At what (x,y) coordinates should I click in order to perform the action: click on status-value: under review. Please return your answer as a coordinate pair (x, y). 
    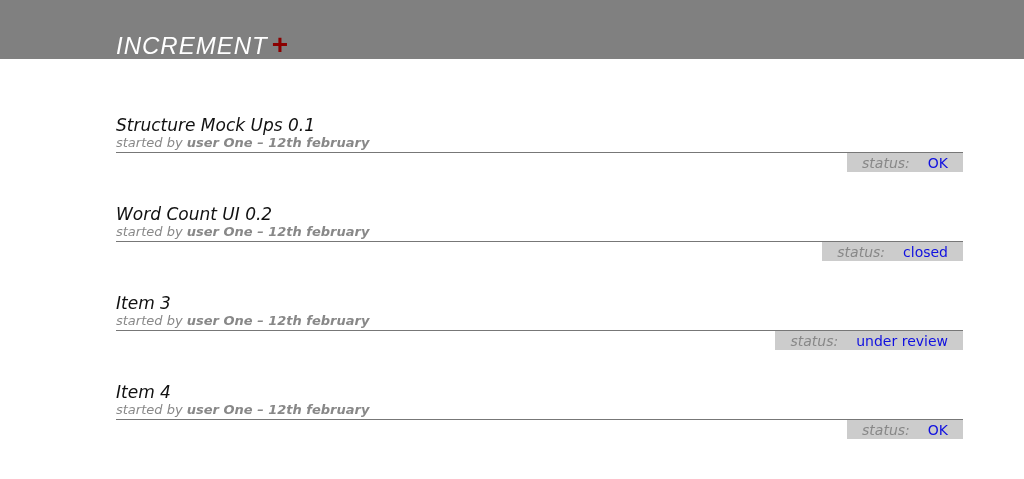
    Looking at the image, I should click on (902, 340).